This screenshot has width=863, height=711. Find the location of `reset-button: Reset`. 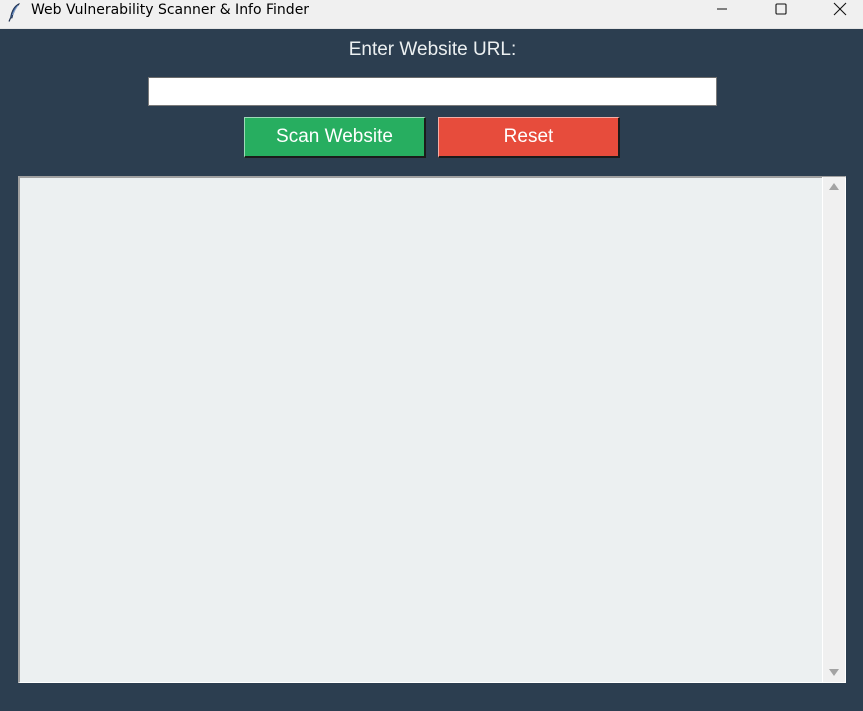

reset-button: Reset is located at coordinates (529, 137).